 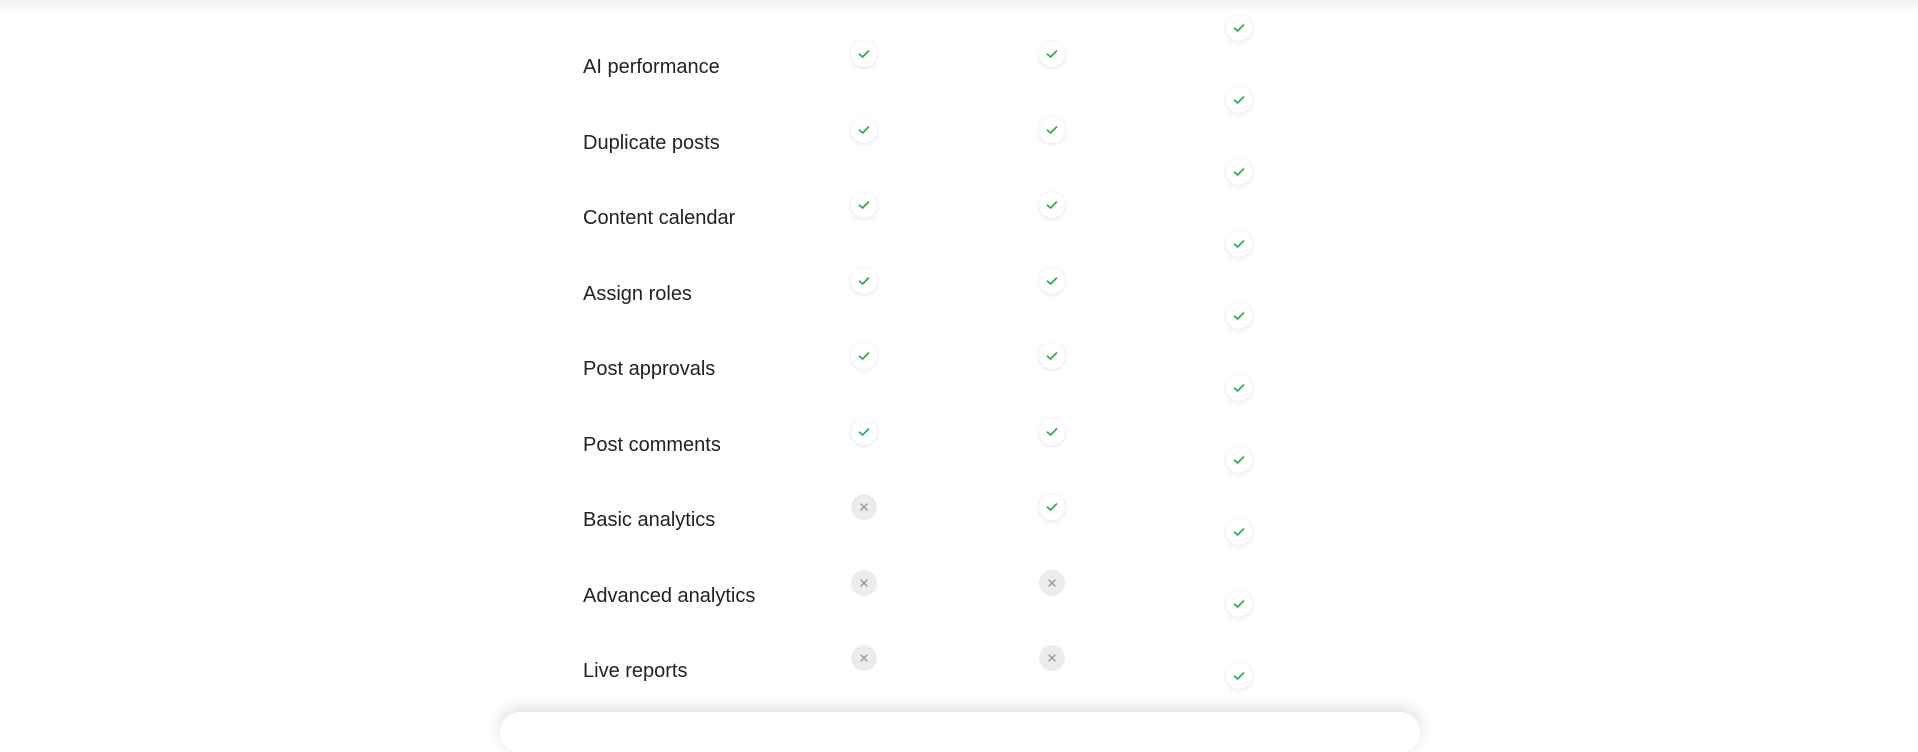 What do you see at coordinates (659, 218) in the screenshot?
I see `feature-label: Content calendar` at bounding box center [659, 218].